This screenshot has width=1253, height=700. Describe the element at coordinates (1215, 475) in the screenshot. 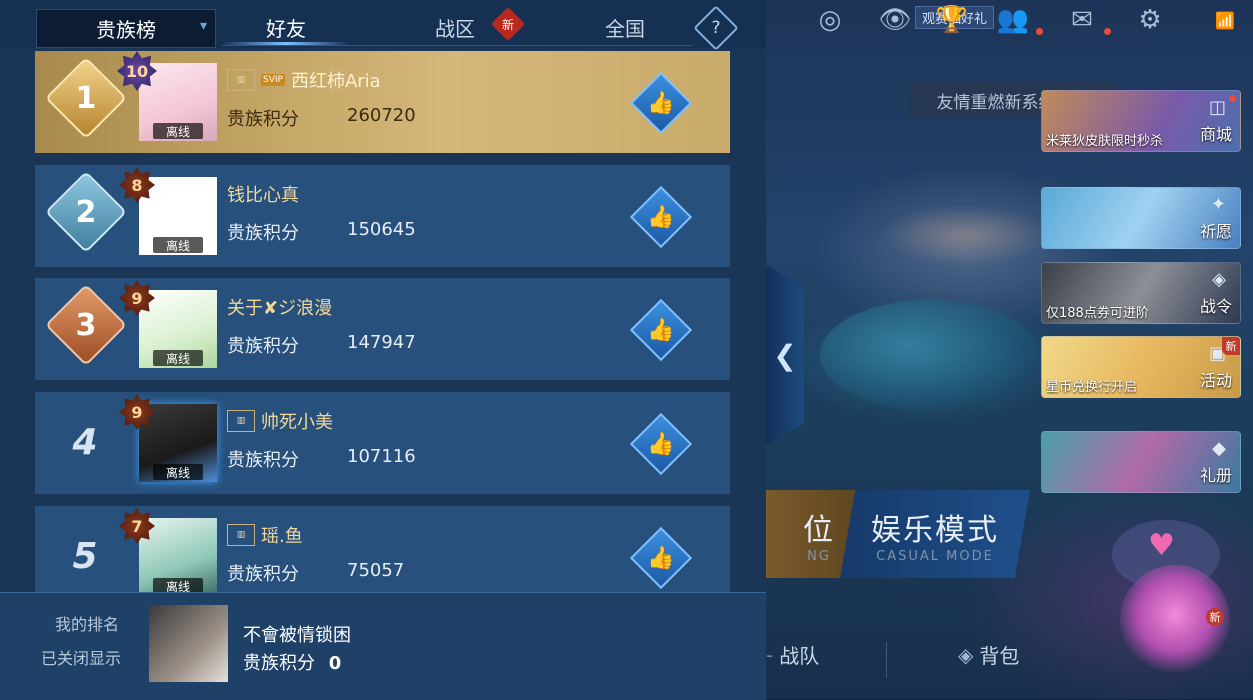

I see `side-card-label: 礼册` at that location.